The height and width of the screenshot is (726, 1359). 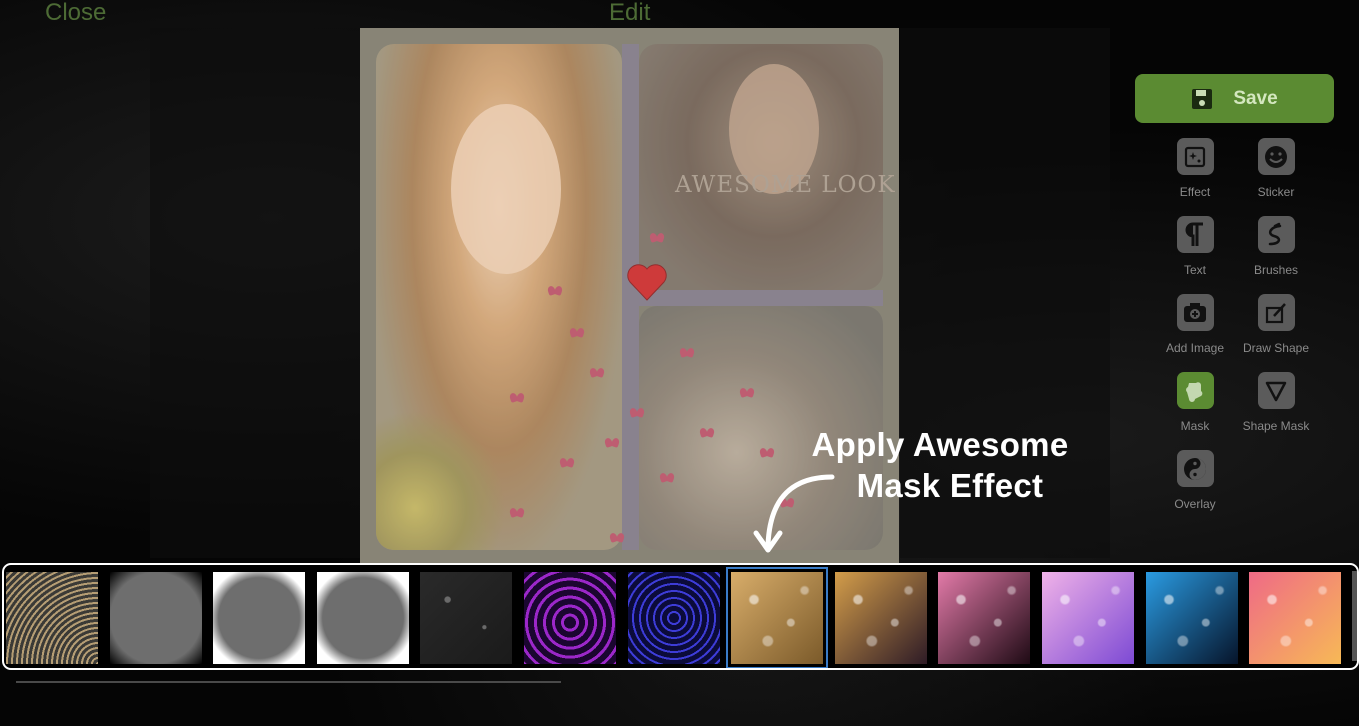 What do you see at coordinates (761, 167) in the screenshot?
I see `collage-photo-top-right` at bounding box center [761, 167].